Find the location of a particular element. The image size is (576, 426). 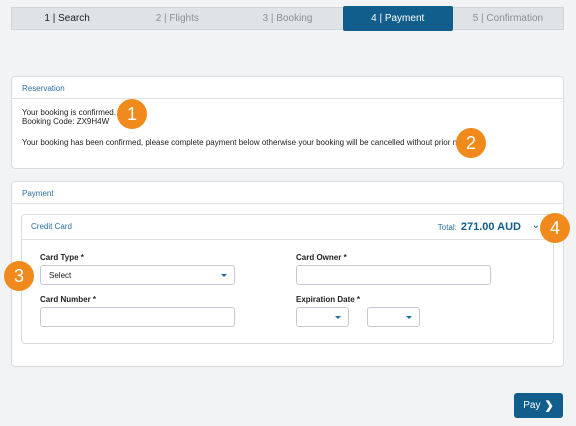

card-number-label: Card Number * is located at coordinates (68, 299).